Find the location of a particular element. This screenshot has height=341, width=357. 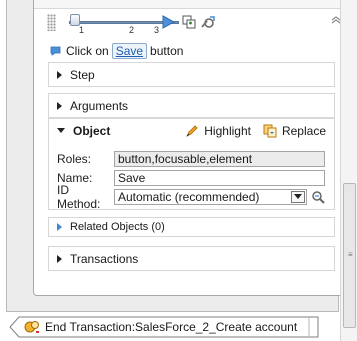

id-method-label: ID Method: is located at coordinates (79, 197).